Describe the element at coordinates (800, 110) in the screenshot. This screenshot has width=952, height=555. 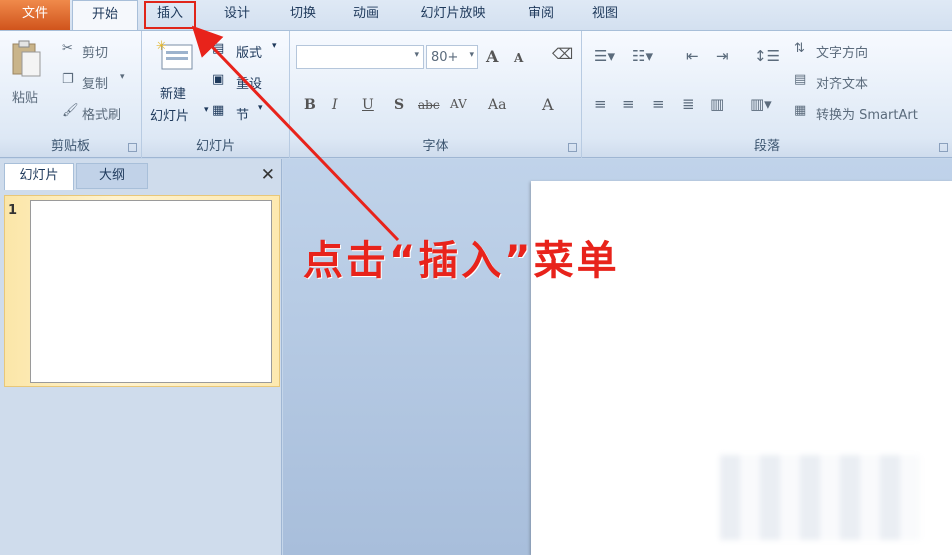
I see `smartart-icon: ▦` at that location.